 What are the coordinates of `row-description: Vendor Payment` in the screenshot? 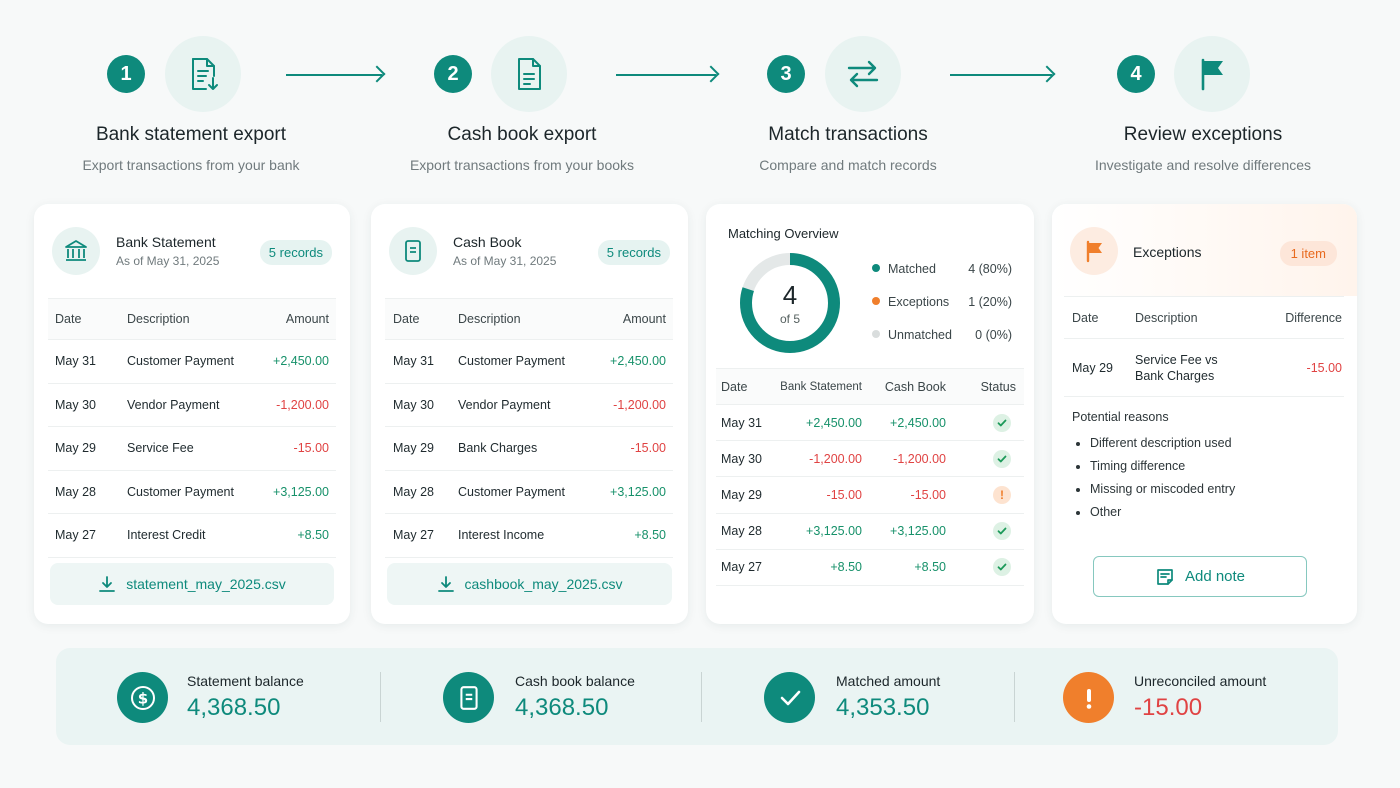 It's located at (530, 405).